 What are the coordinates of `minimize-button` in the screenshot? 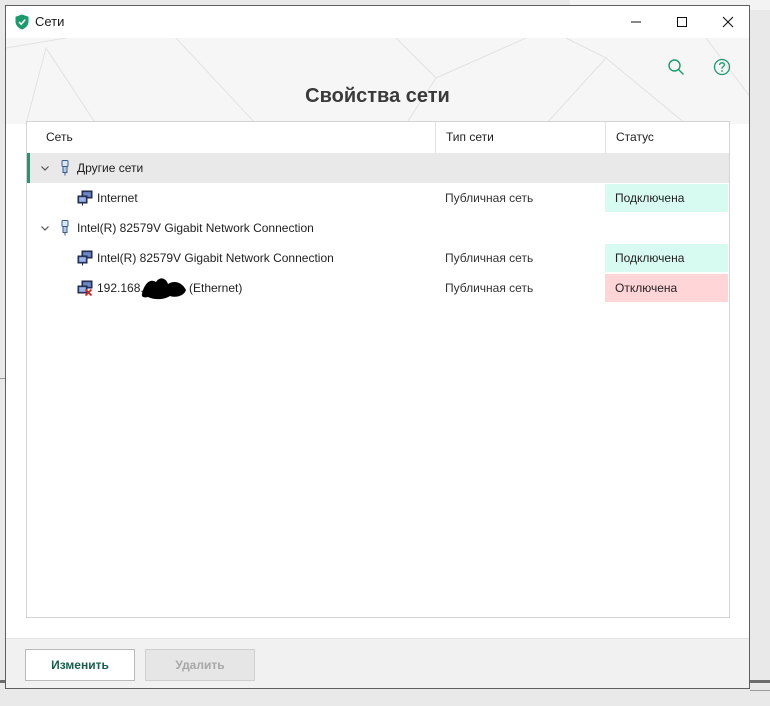 It's located at (636, 22).